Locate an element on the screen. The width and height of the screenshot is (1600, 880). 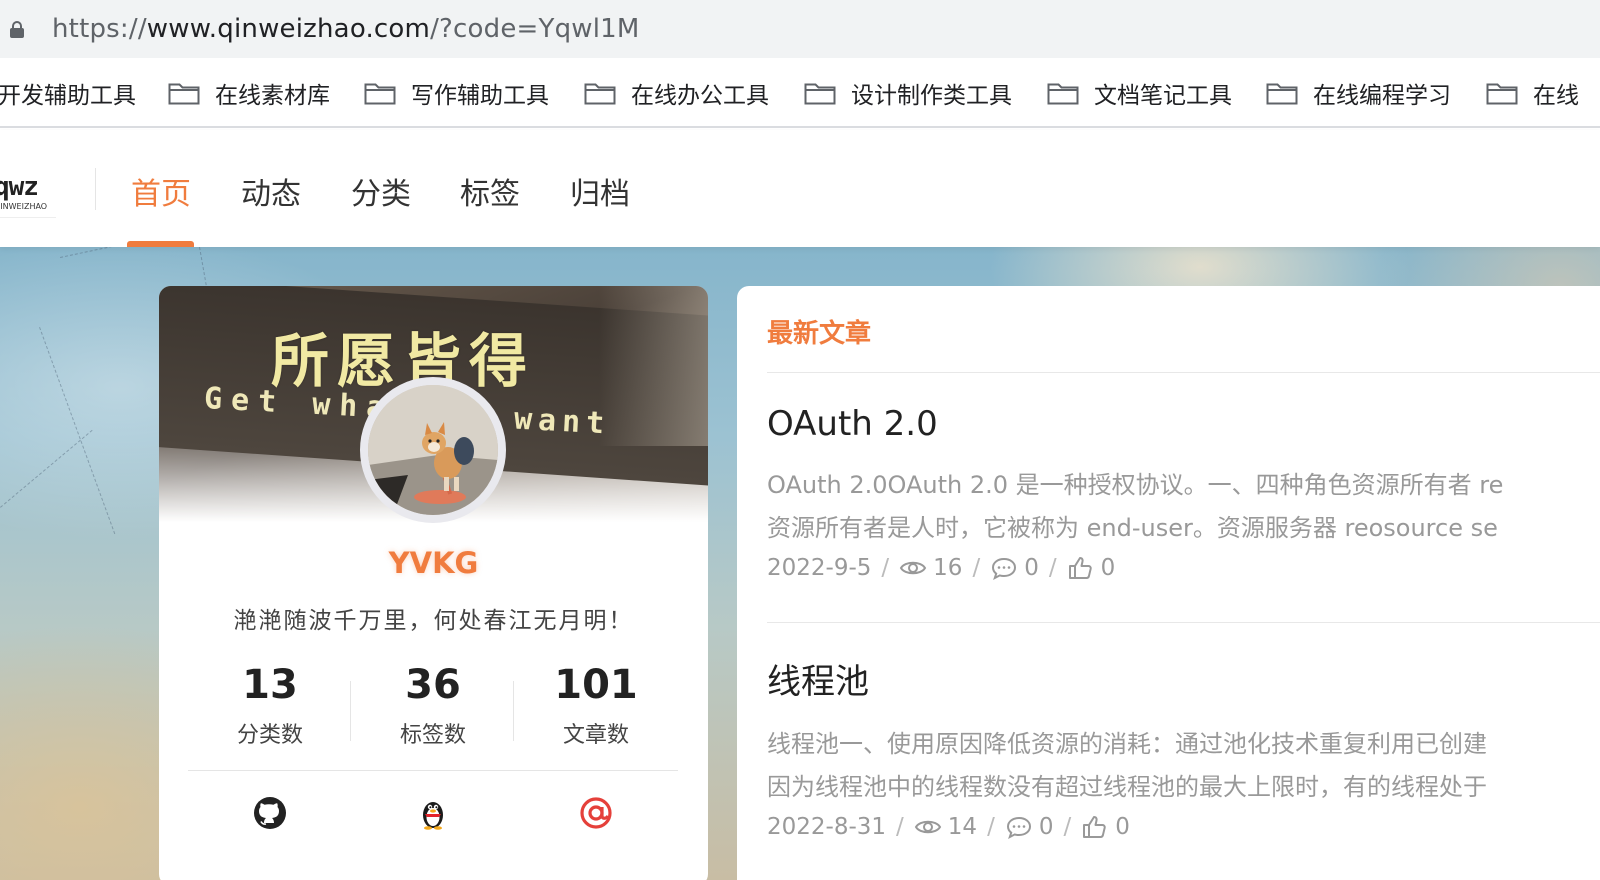
article-excerpt-line: 线程池一、使用原因降低资源的消耗：通过池化技术重复利用已创建 is located at coordinates (1127, 744).